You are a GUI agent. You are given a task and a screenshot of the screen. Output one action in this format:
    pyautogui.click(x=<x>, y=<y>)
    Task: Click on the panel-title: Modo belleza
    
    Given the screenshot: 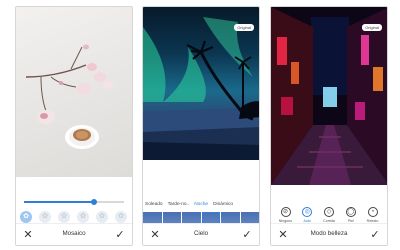 What is the action you would take?
    pyautogui.click(x=329, y=233)
    